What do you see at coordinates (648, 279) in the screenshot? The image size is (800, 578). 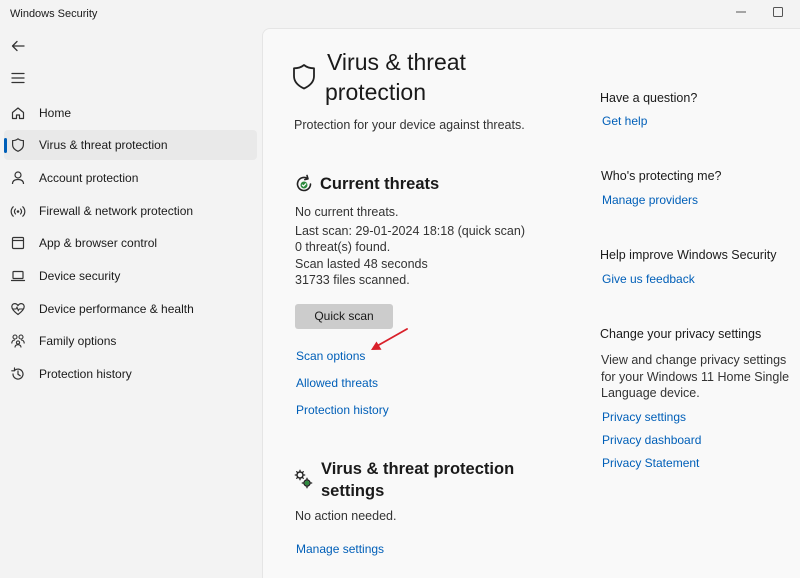 I see `feedback-link: Give us feedback` at bounding box center [648, 279].